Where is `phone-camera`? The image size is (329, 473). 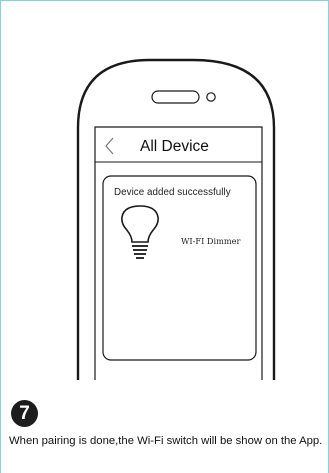
phone-camera is located at coordinates (211, 97).